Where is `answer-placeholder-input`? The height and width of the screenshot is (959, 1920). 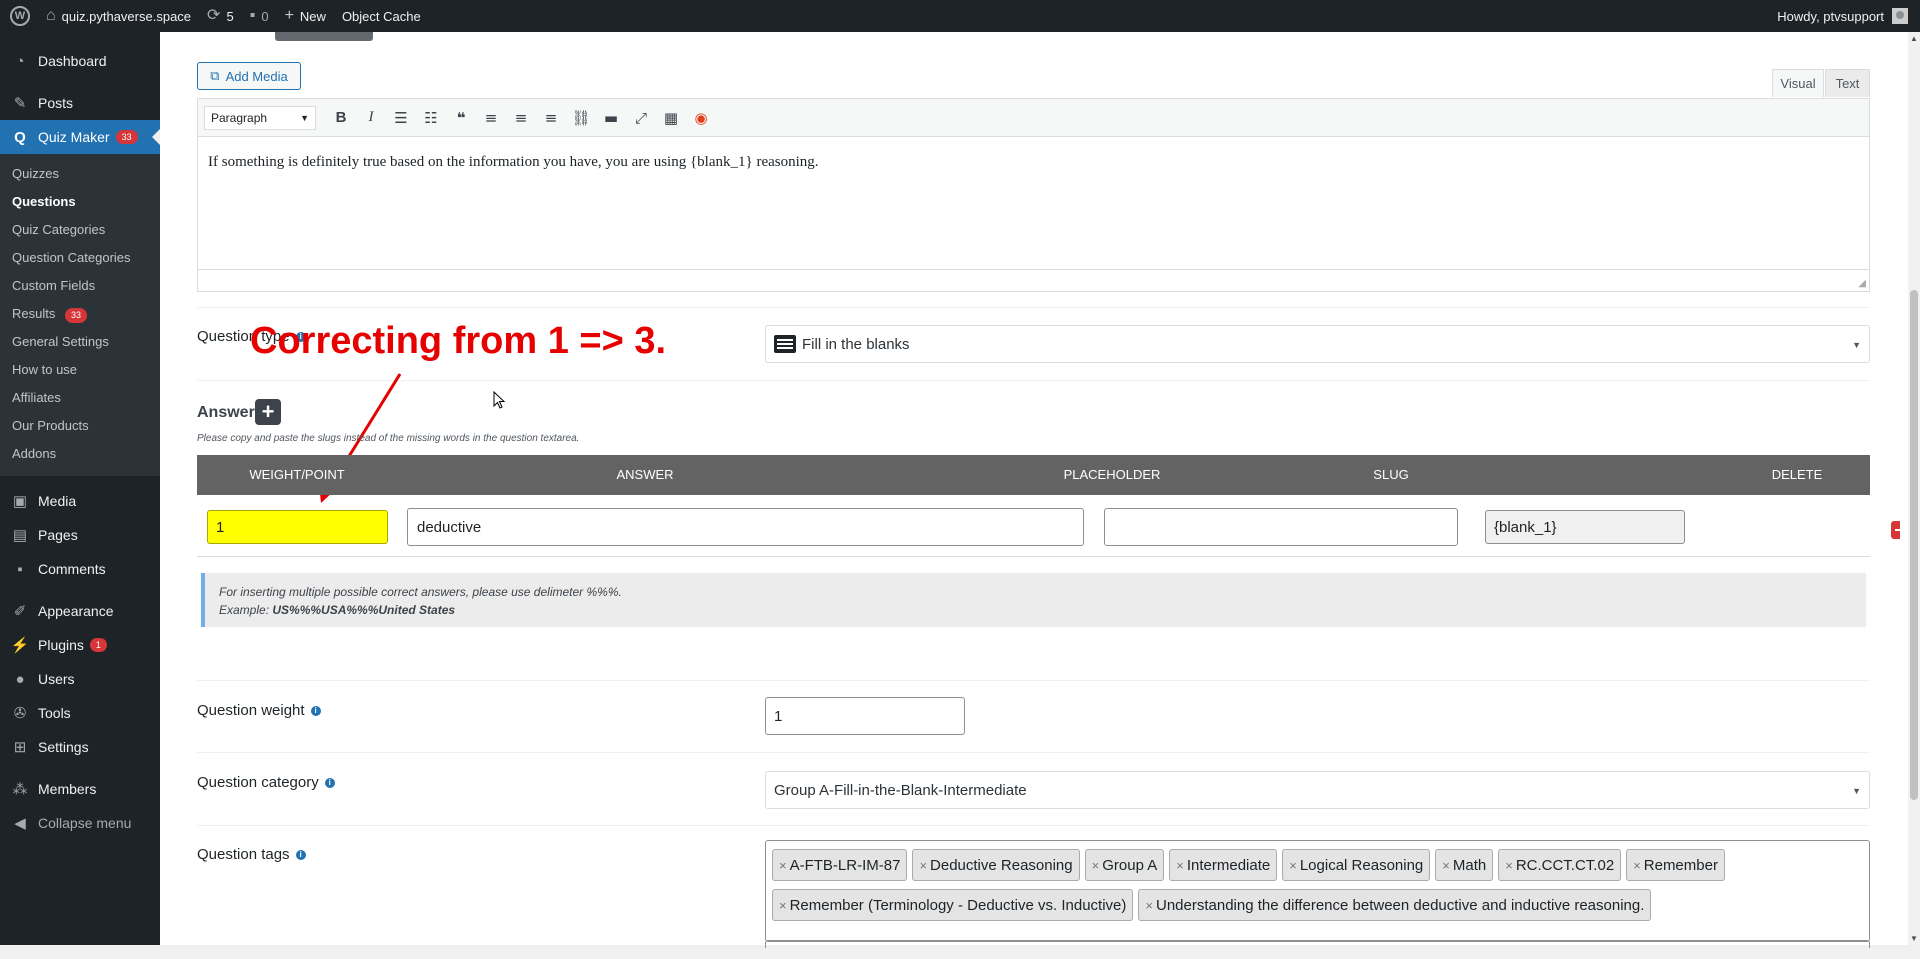 answer-placeholder-input is located at coordinates (1281, 527).